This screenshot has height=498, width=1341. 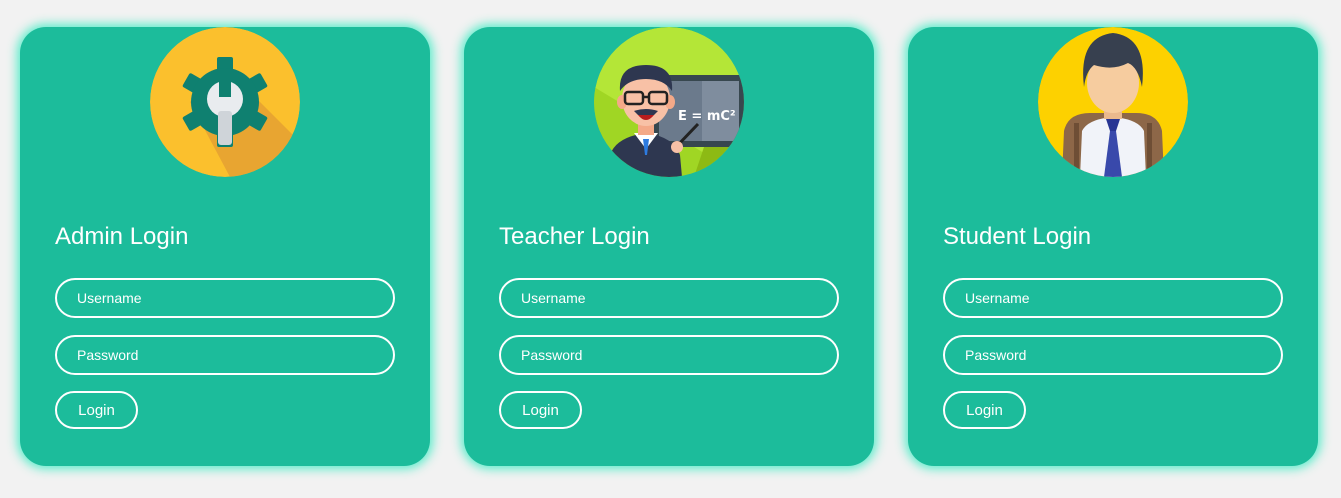 What do you see at coordinates (1113, 355) in the screenshot?
I see `student-password-input` at bounding box center [1113, 355].